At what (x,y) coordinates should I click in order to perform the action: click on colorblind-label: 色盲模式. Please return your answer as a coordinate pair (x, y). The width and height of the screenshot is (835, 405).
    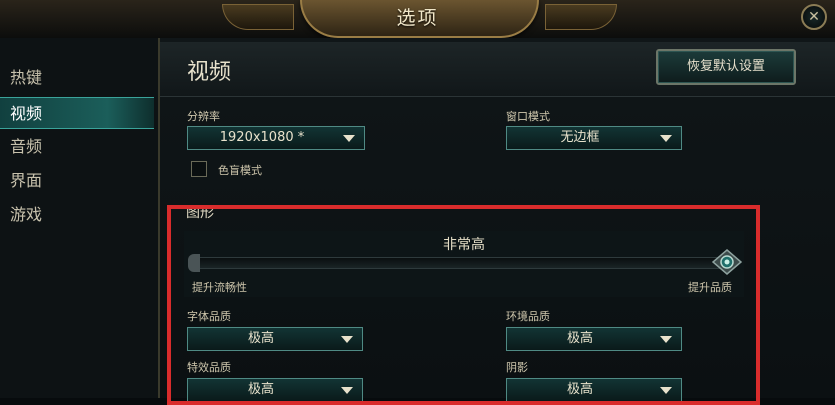
    Looking at the image, I should click on (240, 170).